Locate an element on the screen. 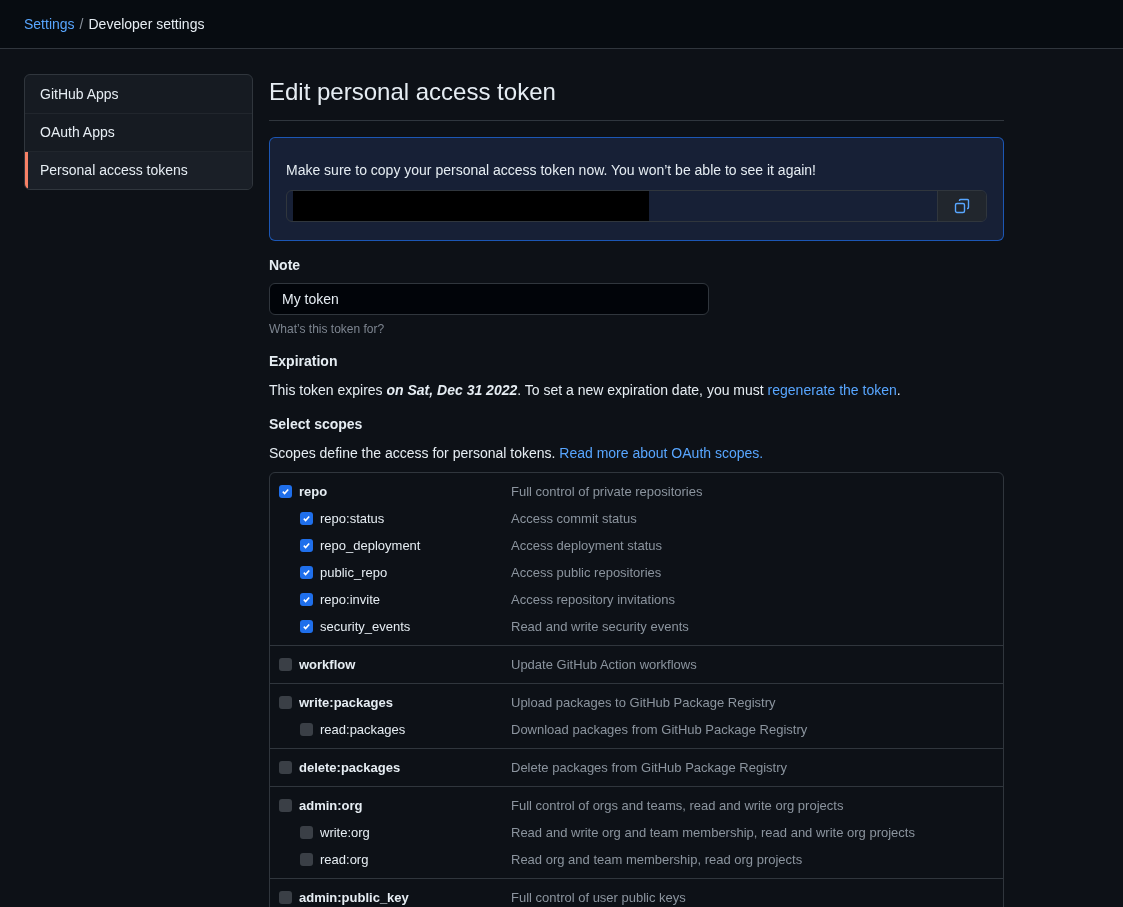 The image size is (1123, 907). scope-name: workflow is located at coordinates (327, 664).